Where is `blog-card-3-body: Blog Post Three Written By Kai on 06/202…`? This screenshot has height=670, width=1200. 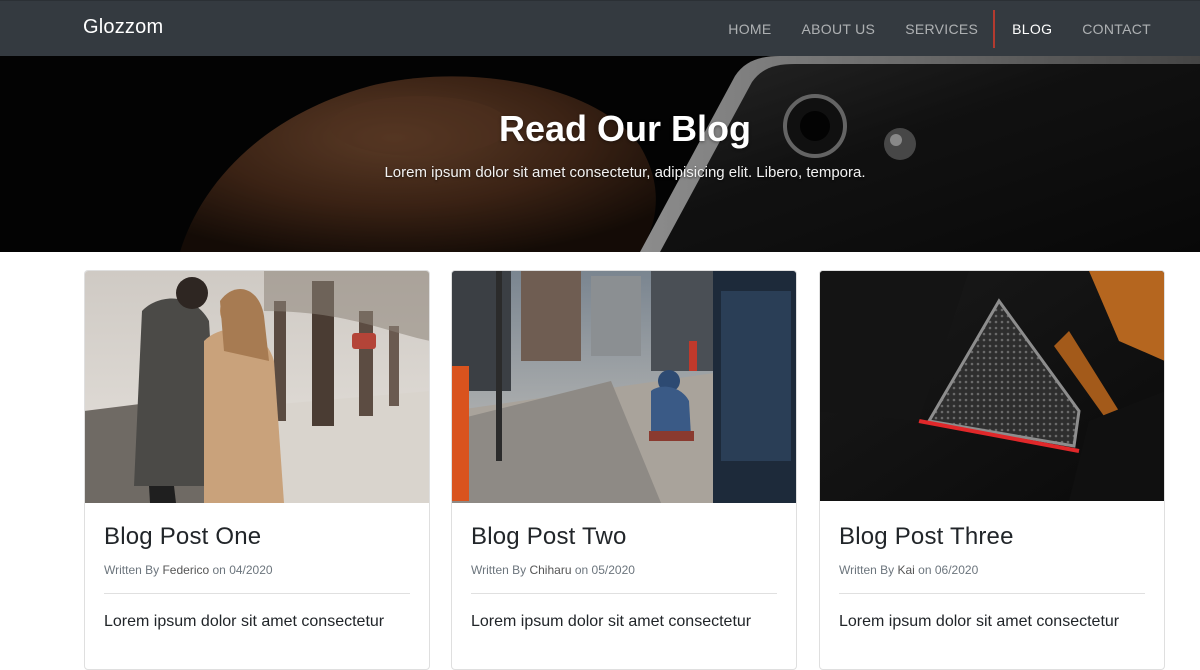
blog-card-3-body: Blog Post Three Written By Kai on 06/202… is located at coordinates (992, 568).